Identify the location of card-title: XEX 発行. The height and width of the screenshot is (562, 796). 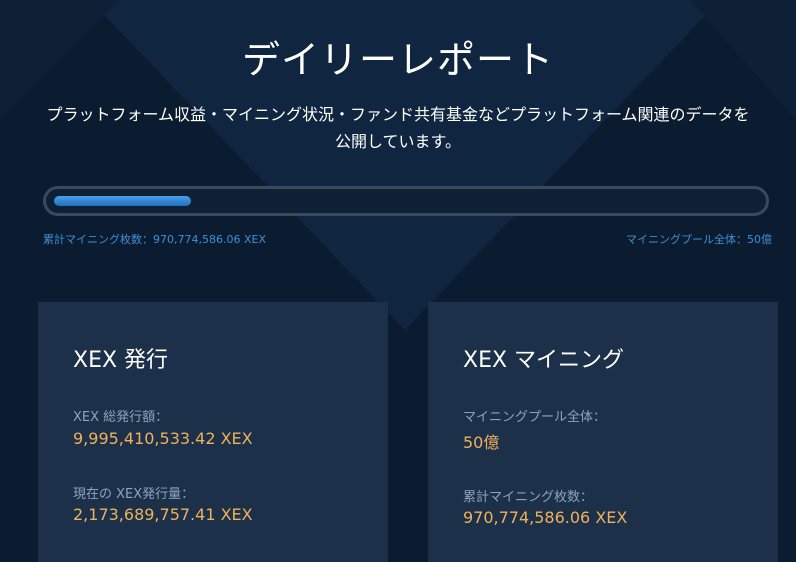
(121, 360).